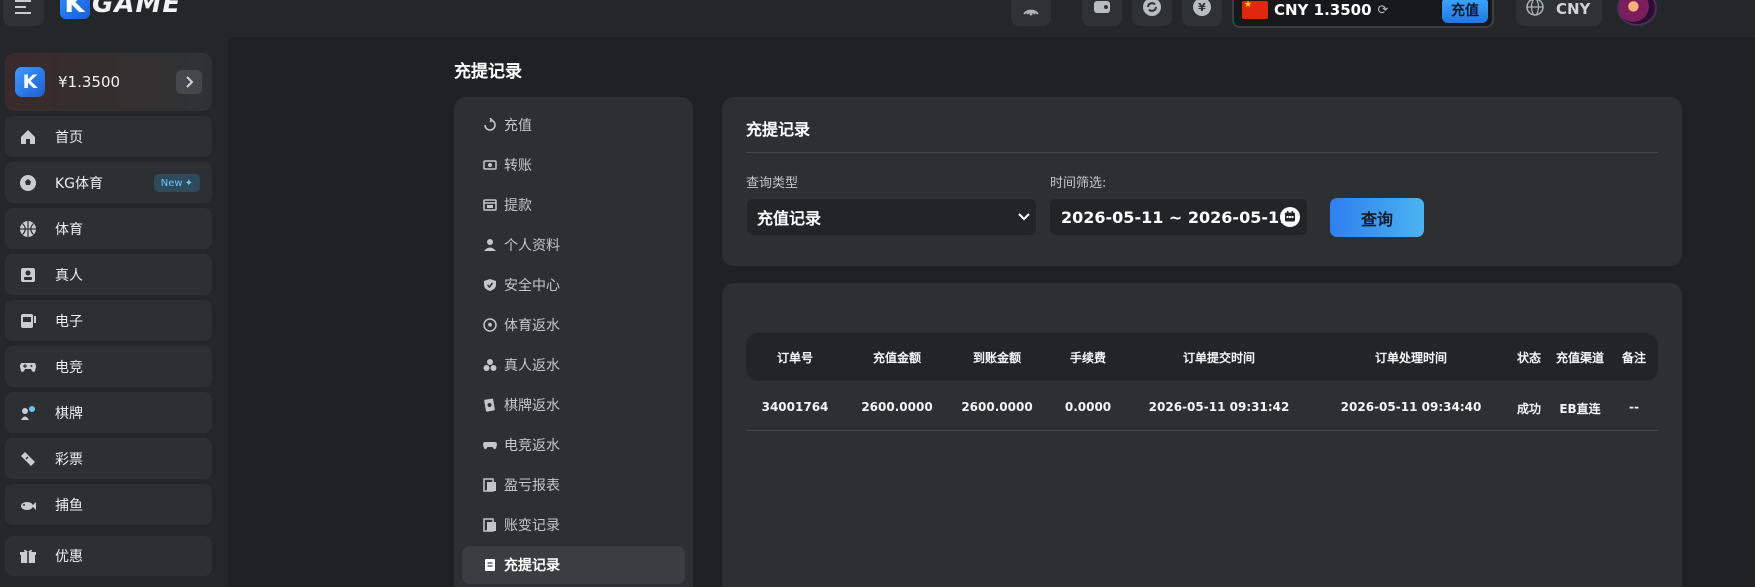  I want to click on subnav-item-ledger: 账变记录, so click(573, 525).